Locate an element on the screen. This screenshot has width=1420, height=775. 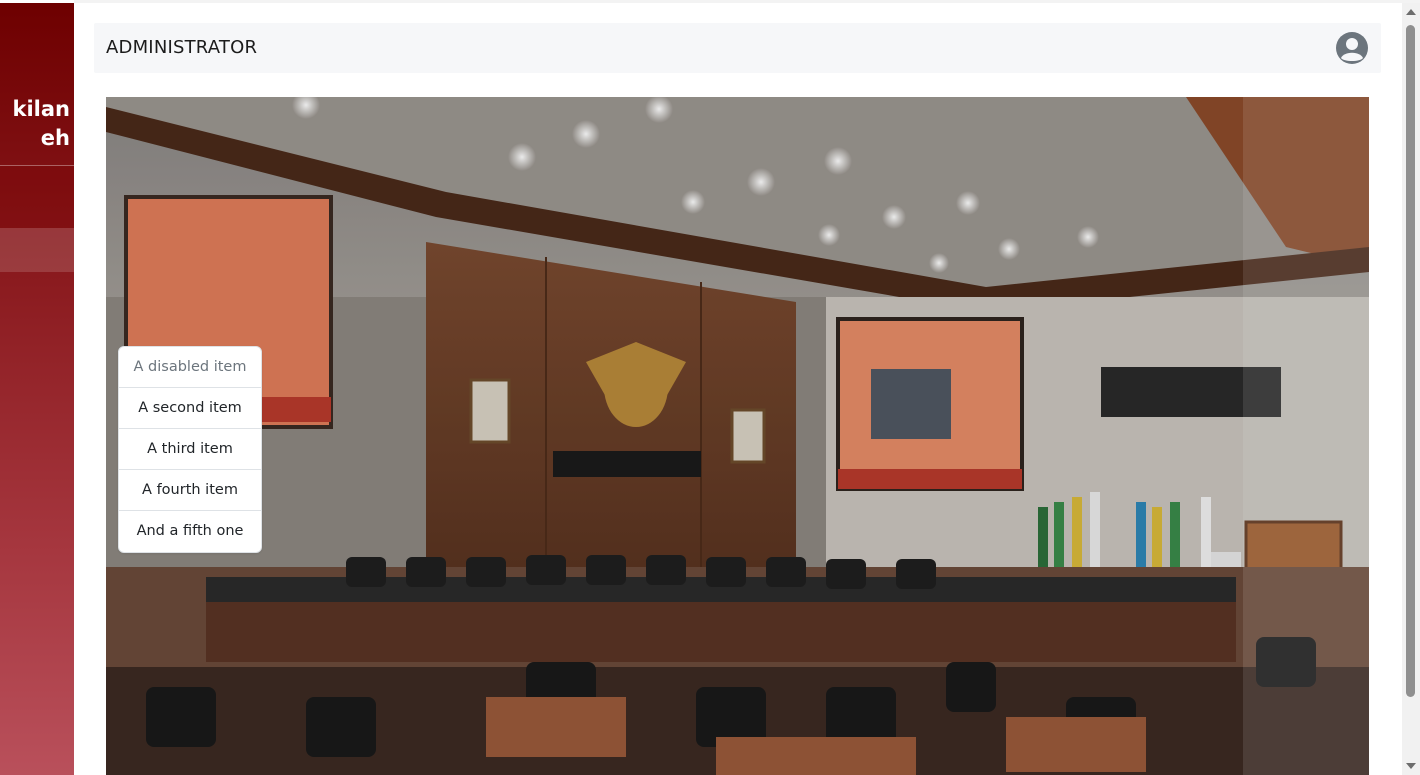
list-item-disabled: A disabled item is located at coordinates (190, 367).